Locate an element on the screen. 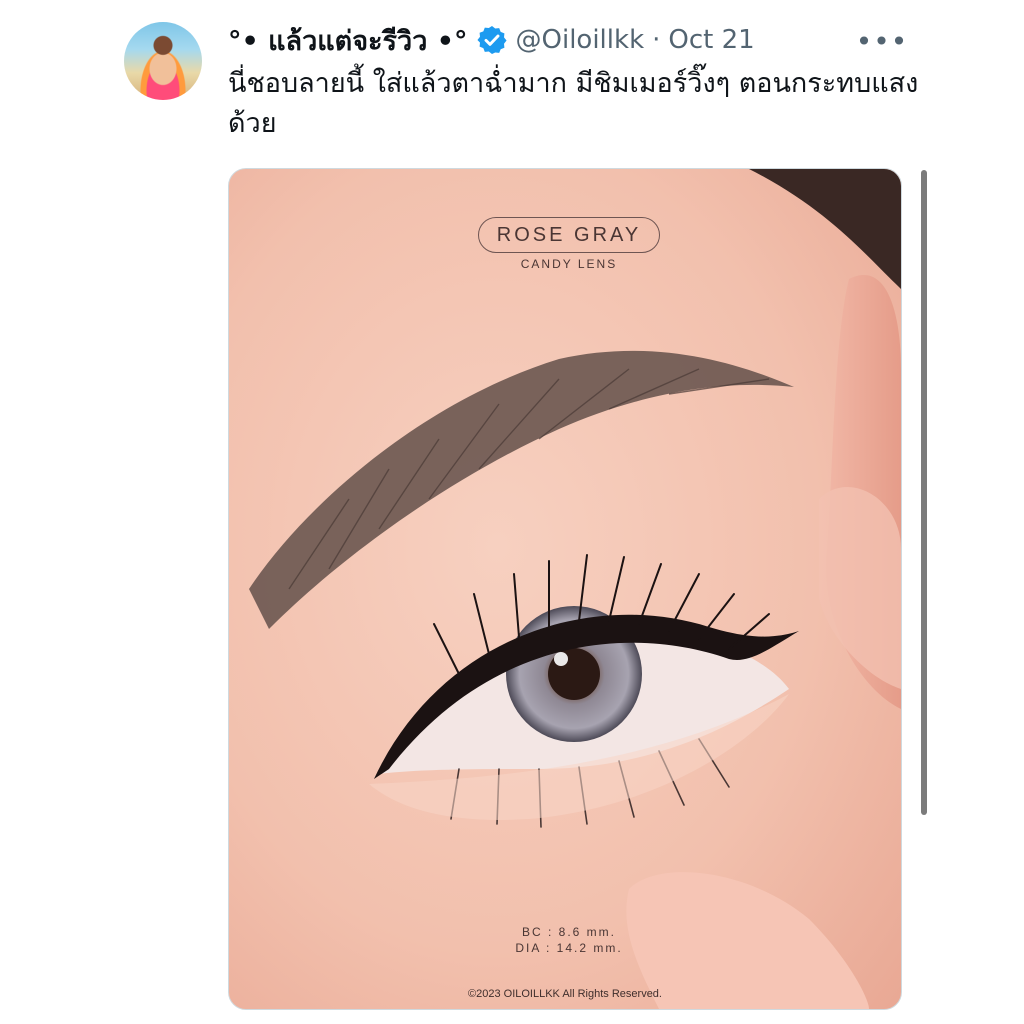 This screenshot has width=1024, height=1024. tweet-header: °• แล้วแต่จะรีวิว •° @Oiloillkk · Oct 21 is located at coordinates (581, 40).